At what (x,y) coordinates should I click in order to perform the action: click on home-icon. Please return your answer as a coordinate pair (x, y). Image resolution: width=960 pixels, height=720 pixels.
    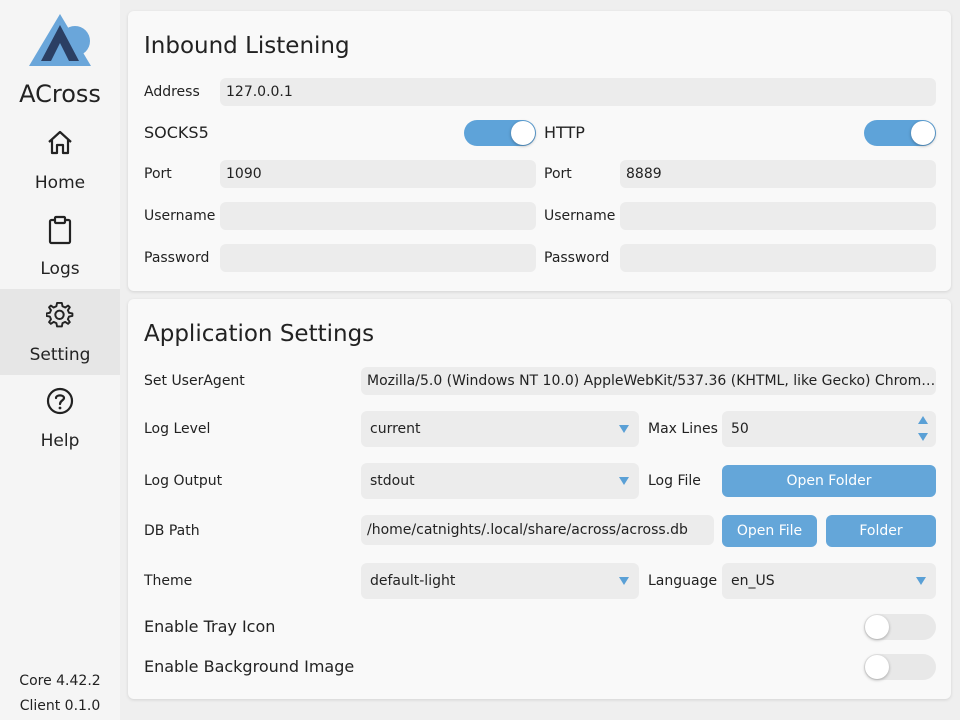
    Looking at the image, I should click on (60, 142).